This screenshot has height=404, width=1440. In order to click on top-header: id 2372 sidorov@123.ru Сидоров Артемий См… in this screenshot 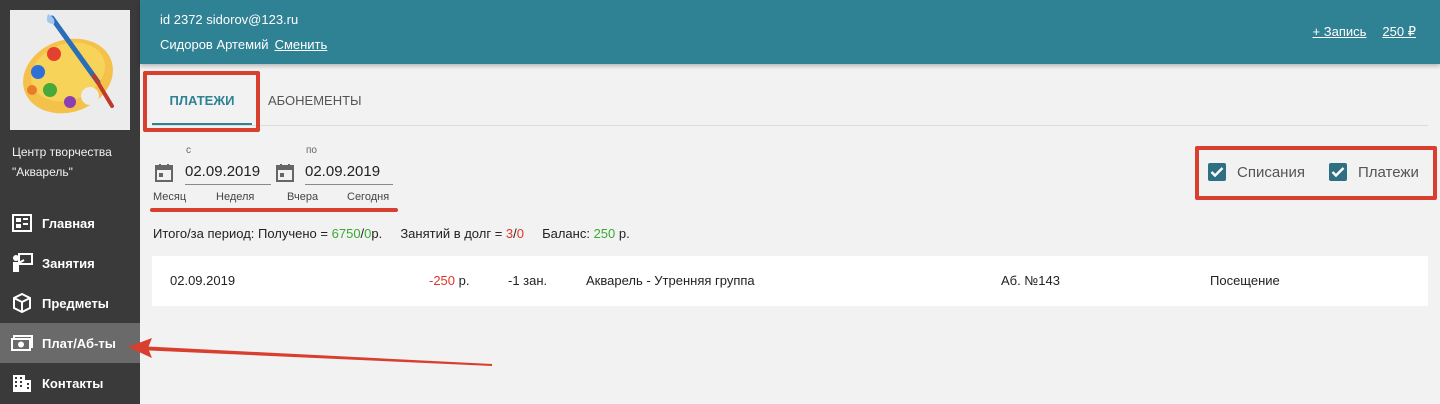, I will do `click(790, 32)`.